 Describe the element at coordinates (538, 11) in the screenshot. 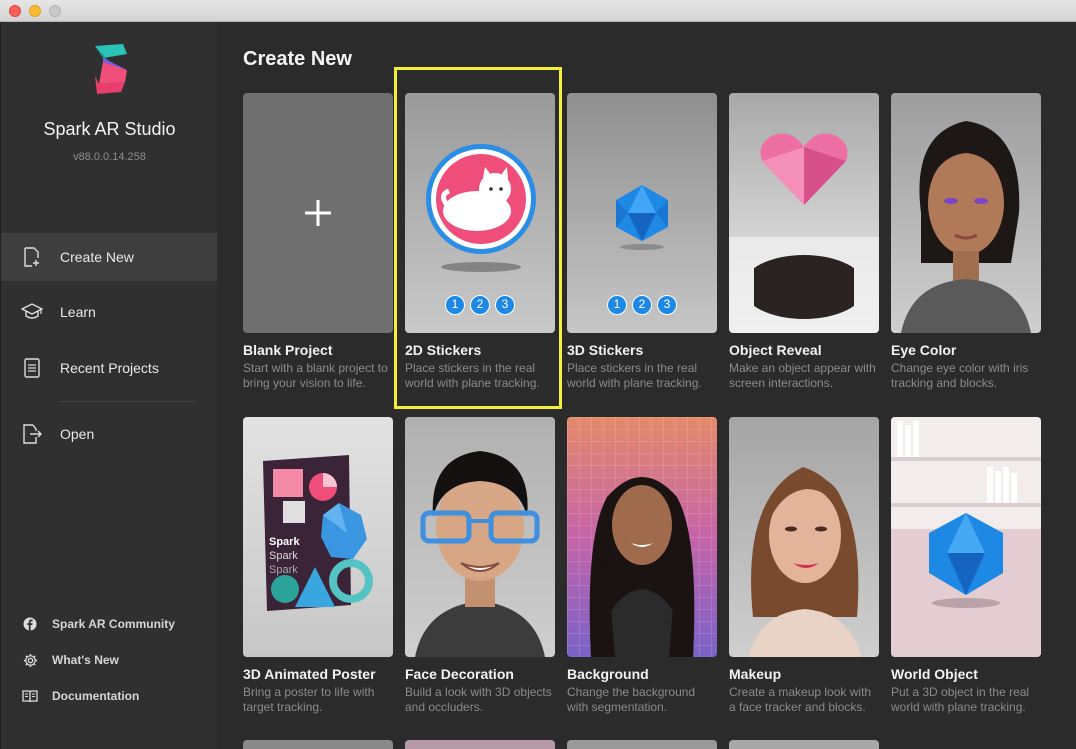

I see `window-titlebar` at that location.